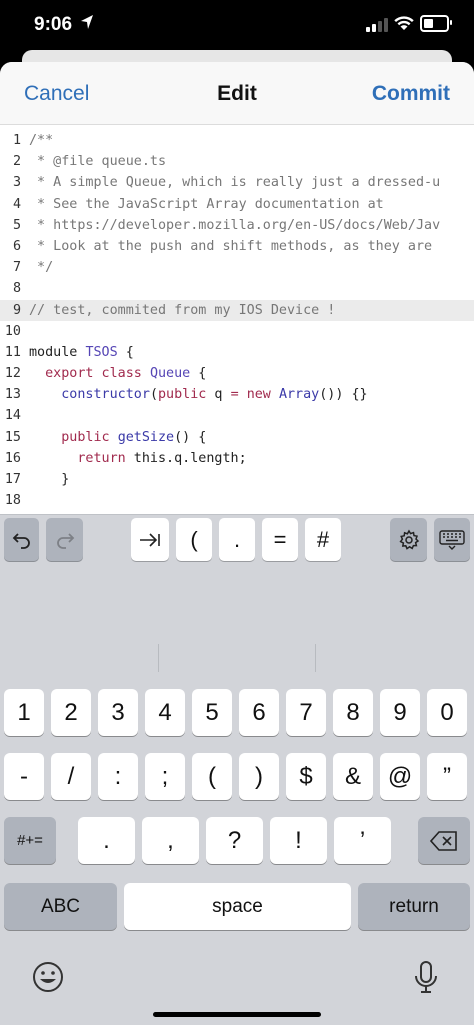  I want to click on line-number: 7, so click(16, 268).